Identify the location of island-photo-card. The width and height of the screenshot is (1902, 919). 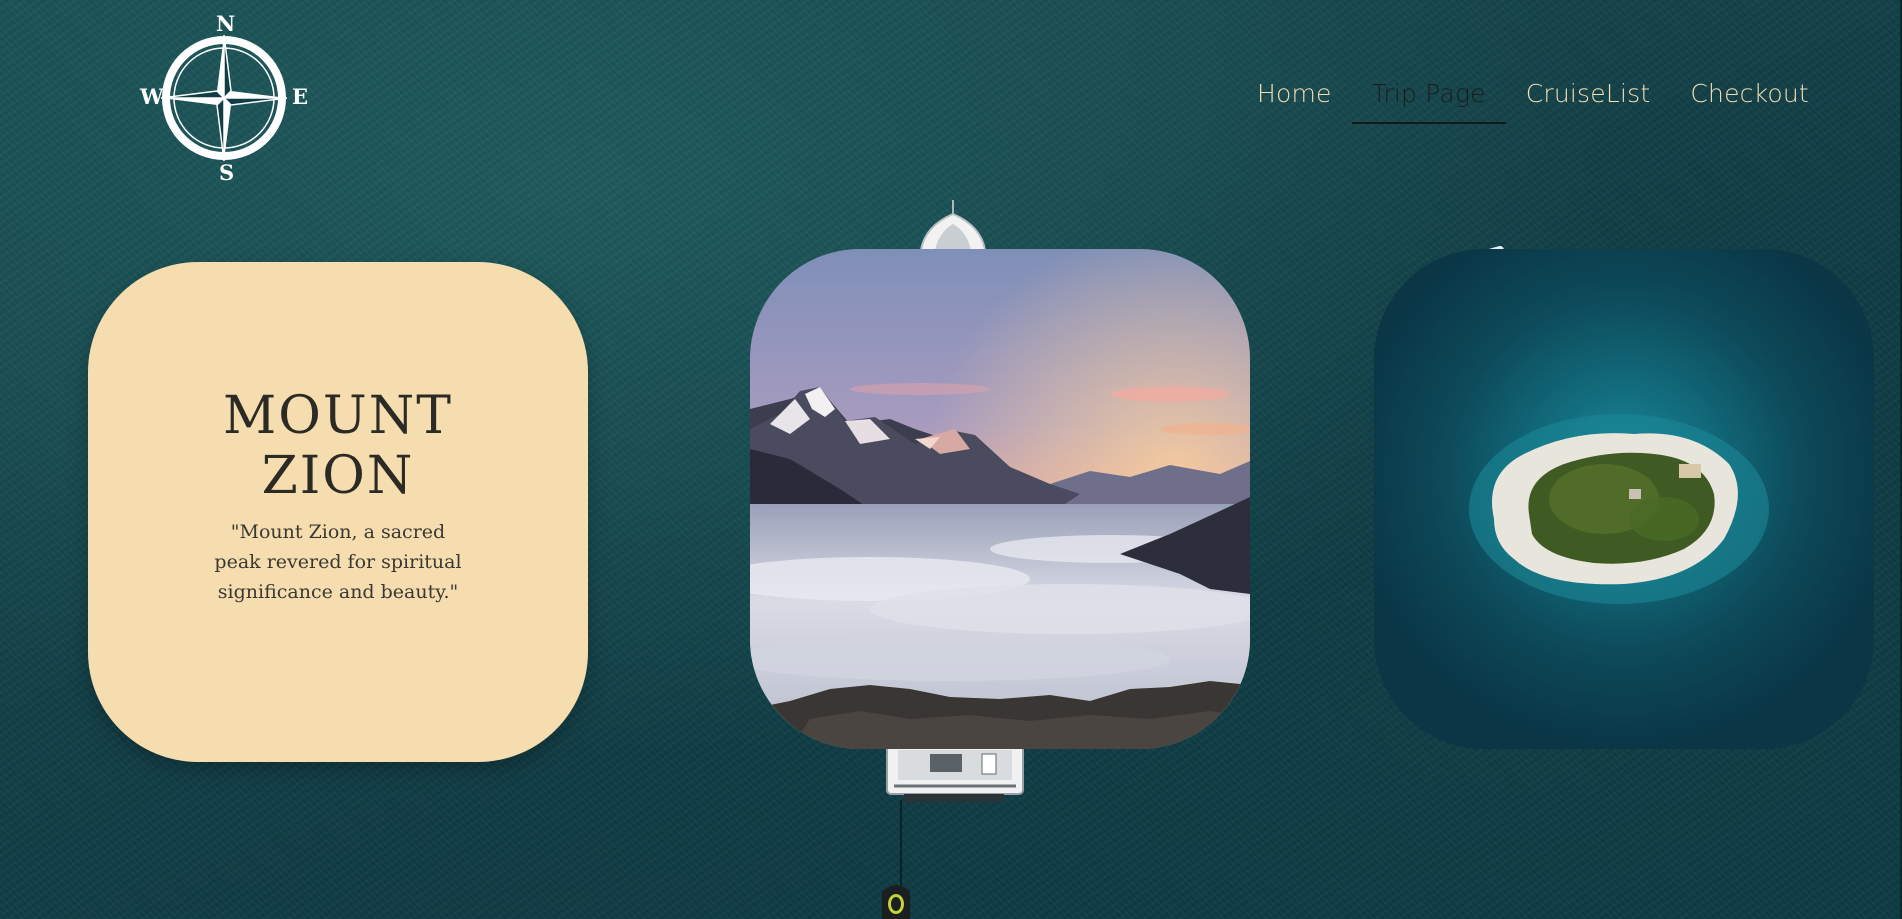
(1624, 499).